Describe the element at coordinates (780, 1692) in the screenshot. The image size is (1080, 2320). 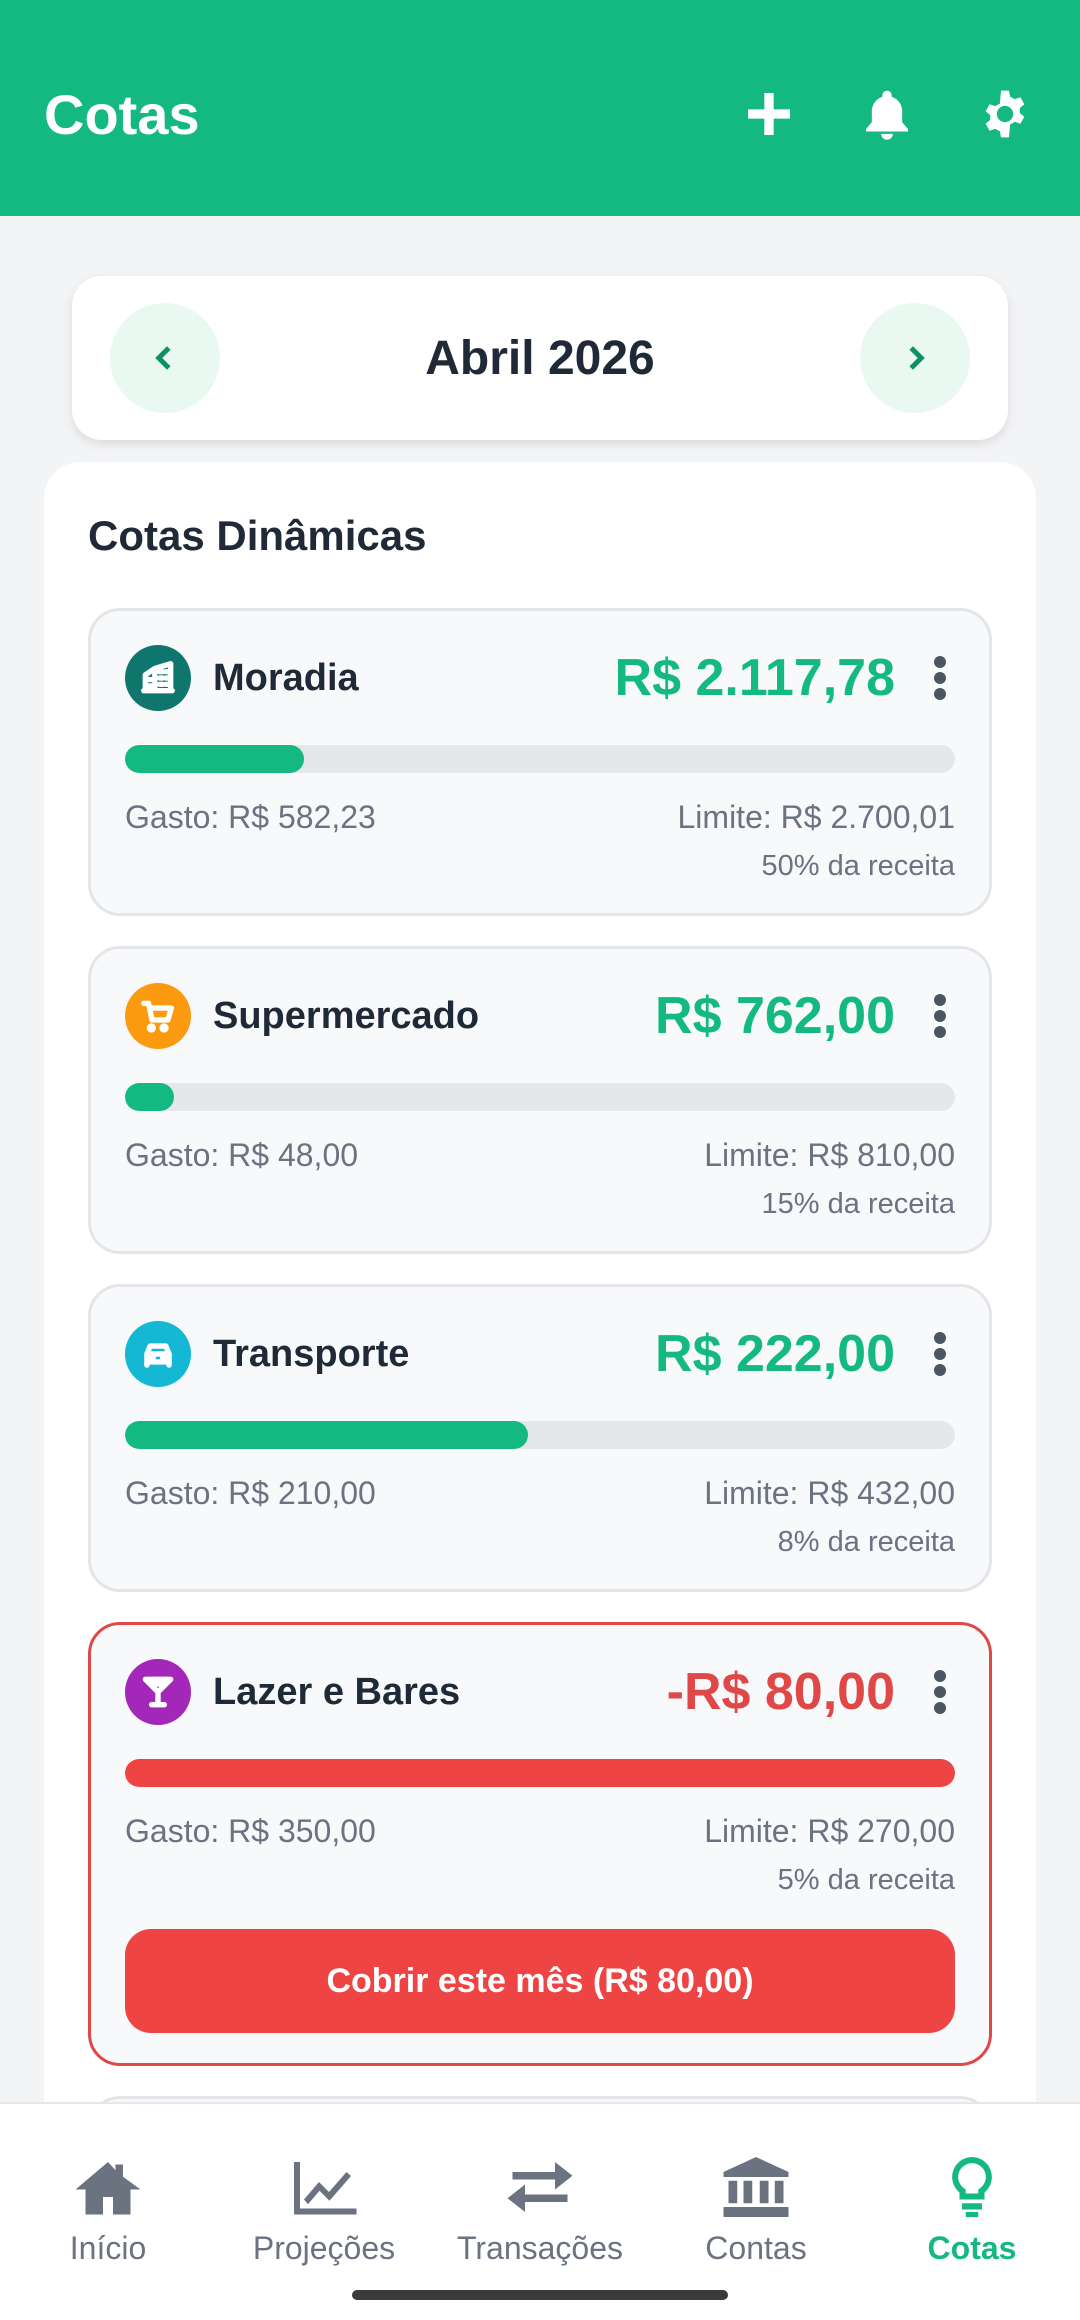
I see `quota-remaining-amount: -R$ 80,00` at that location.